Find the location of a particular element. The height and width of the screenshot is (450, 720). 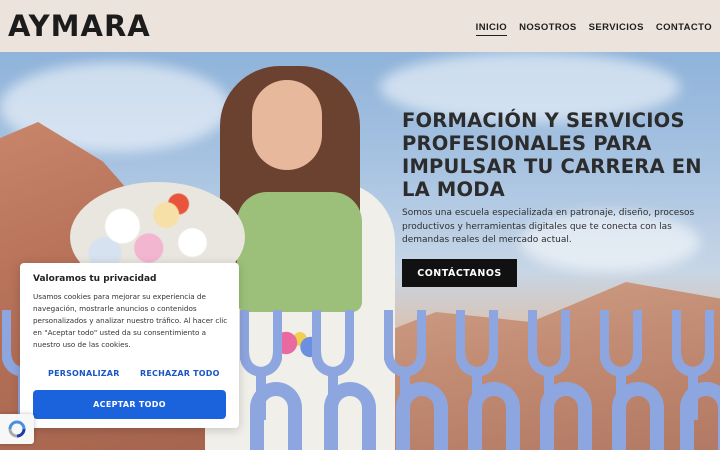

main-nav: INICIO NOSOTROS SERVICIOS CONTACTO is located at coordinates (593, 29).